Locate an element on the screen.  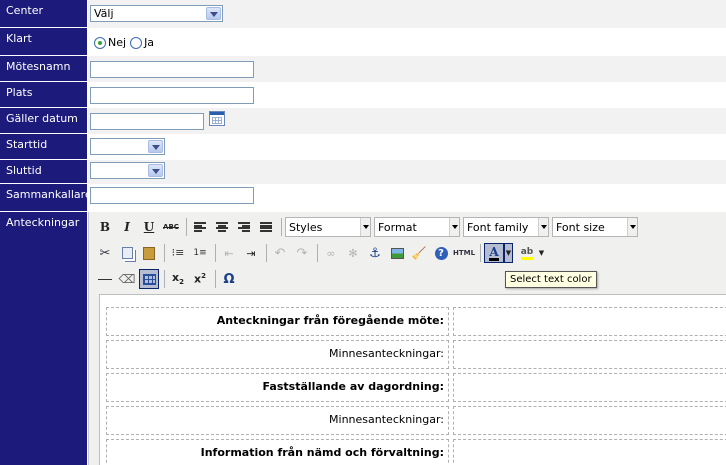
table-row: Anteckningar från föregående möte: is located at coordinates (416, 321).